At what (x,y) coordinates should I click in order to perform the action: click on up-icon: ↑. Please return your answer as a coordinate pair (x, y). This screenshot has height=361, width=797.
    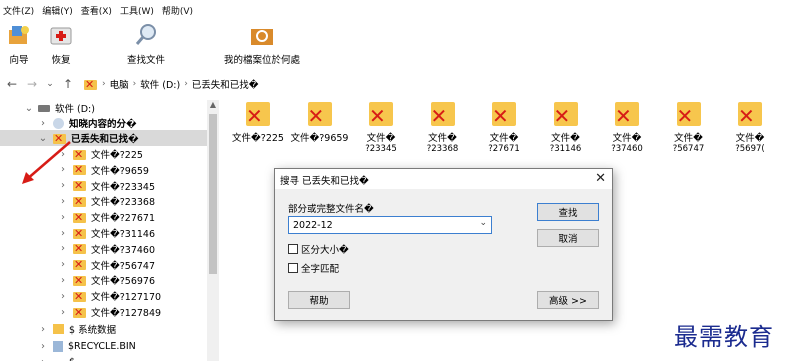
    Looking at the image, I should click on (68, 84).